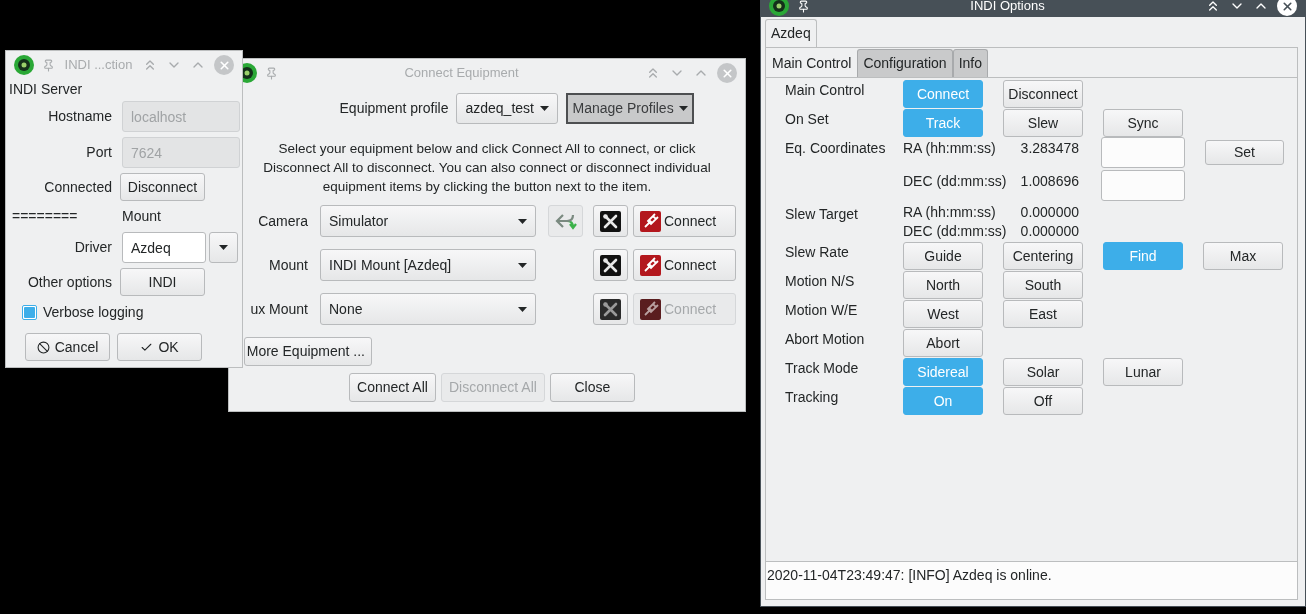 The image size is (1306, 614). Describe the element at coordinates (630, 108) in the screenshot. I see `manage-profiles-button: Manage Profiles` at that location.